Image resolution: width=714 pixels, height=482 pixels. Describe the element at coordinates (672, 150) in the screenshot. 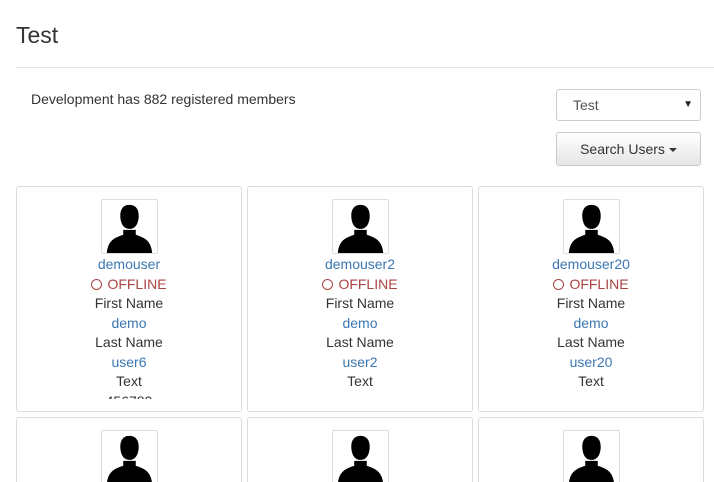

I see `caret-down-icon` at that location.